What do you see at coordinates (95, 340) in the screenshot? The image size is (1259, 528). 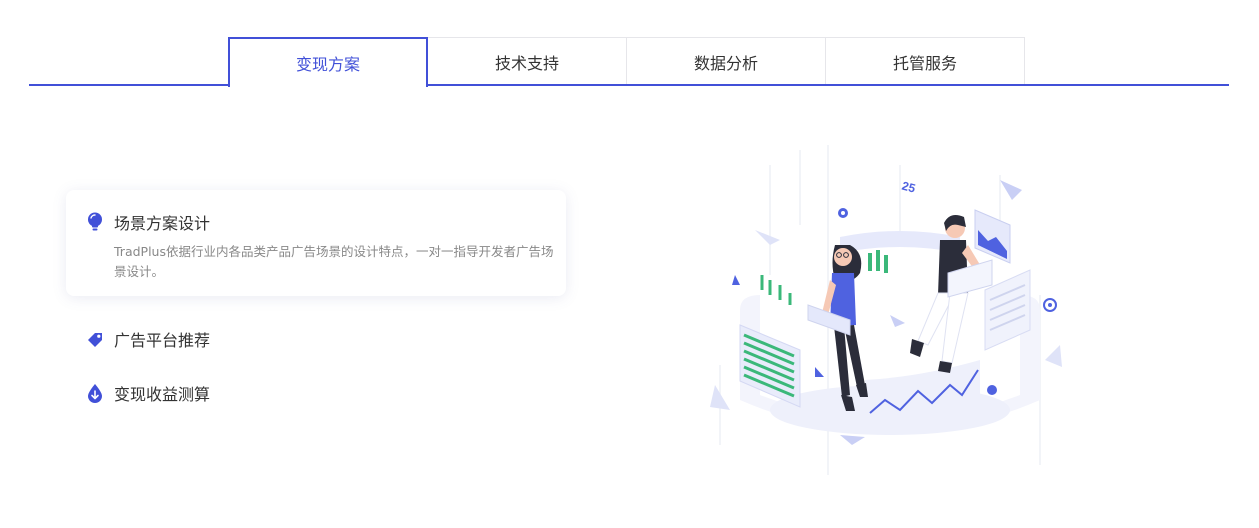 I see `tag-icon` at bounding box center [95, 340].